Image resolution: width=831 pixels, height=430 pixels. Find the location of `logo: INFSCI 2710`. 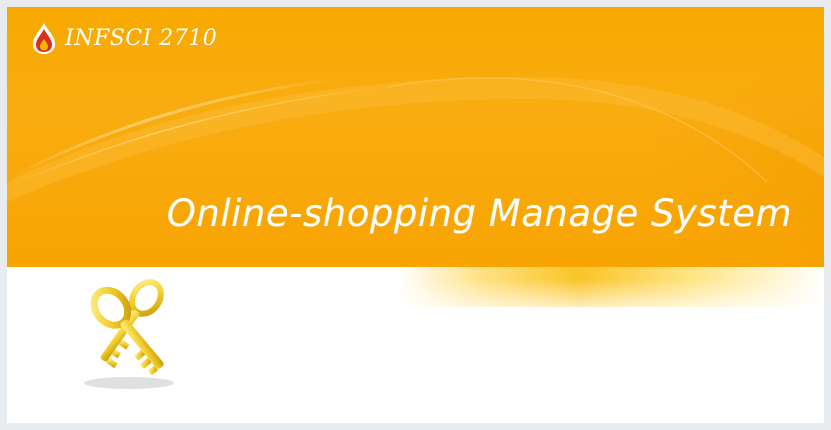

logo: INFSCI 2710 is located at coordinates (123, 38).